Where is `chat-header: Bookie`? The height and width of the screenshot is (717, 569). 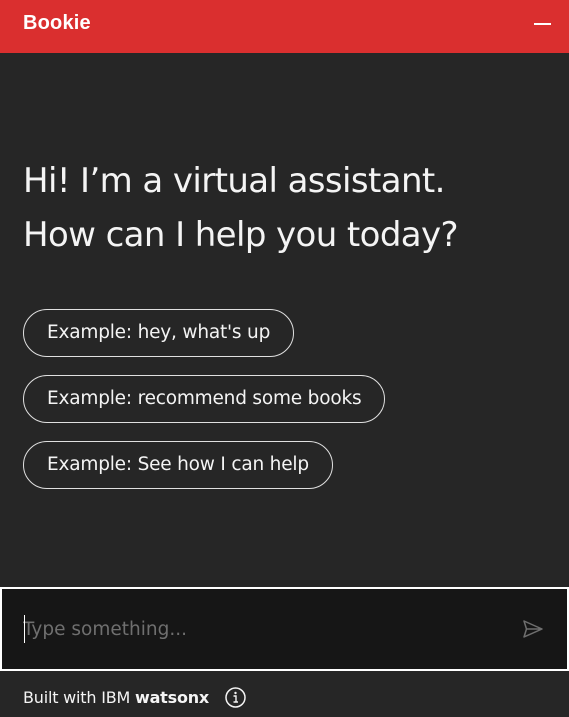
chat-header: Bookie is located at coordinates (284, 26).